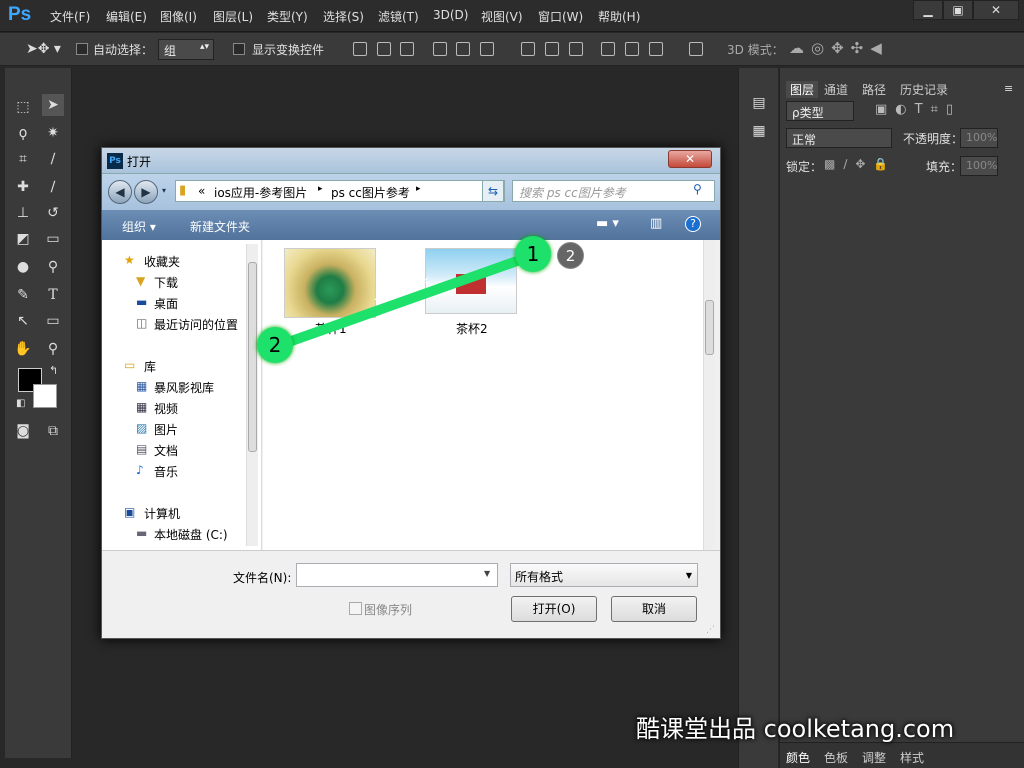 The width and height of the screenshot is (1024, 768). I want to click on step-marker-2: 2, so click(275, 345).